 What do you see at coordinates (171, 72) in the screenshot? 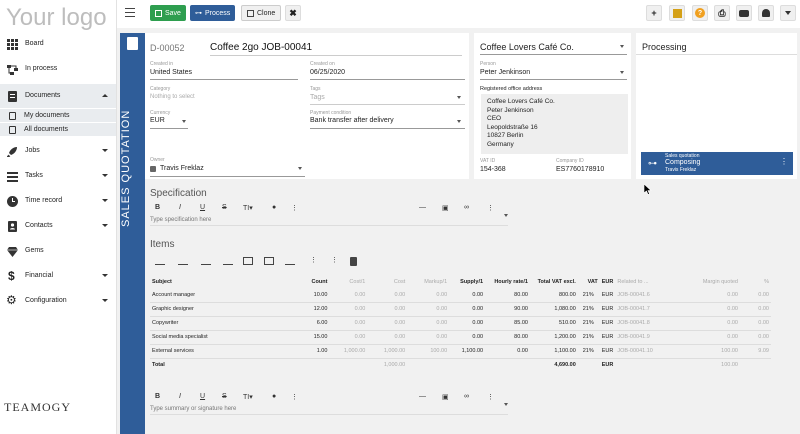
I see `created-in-field: United States` at bounding box center [171, 72].